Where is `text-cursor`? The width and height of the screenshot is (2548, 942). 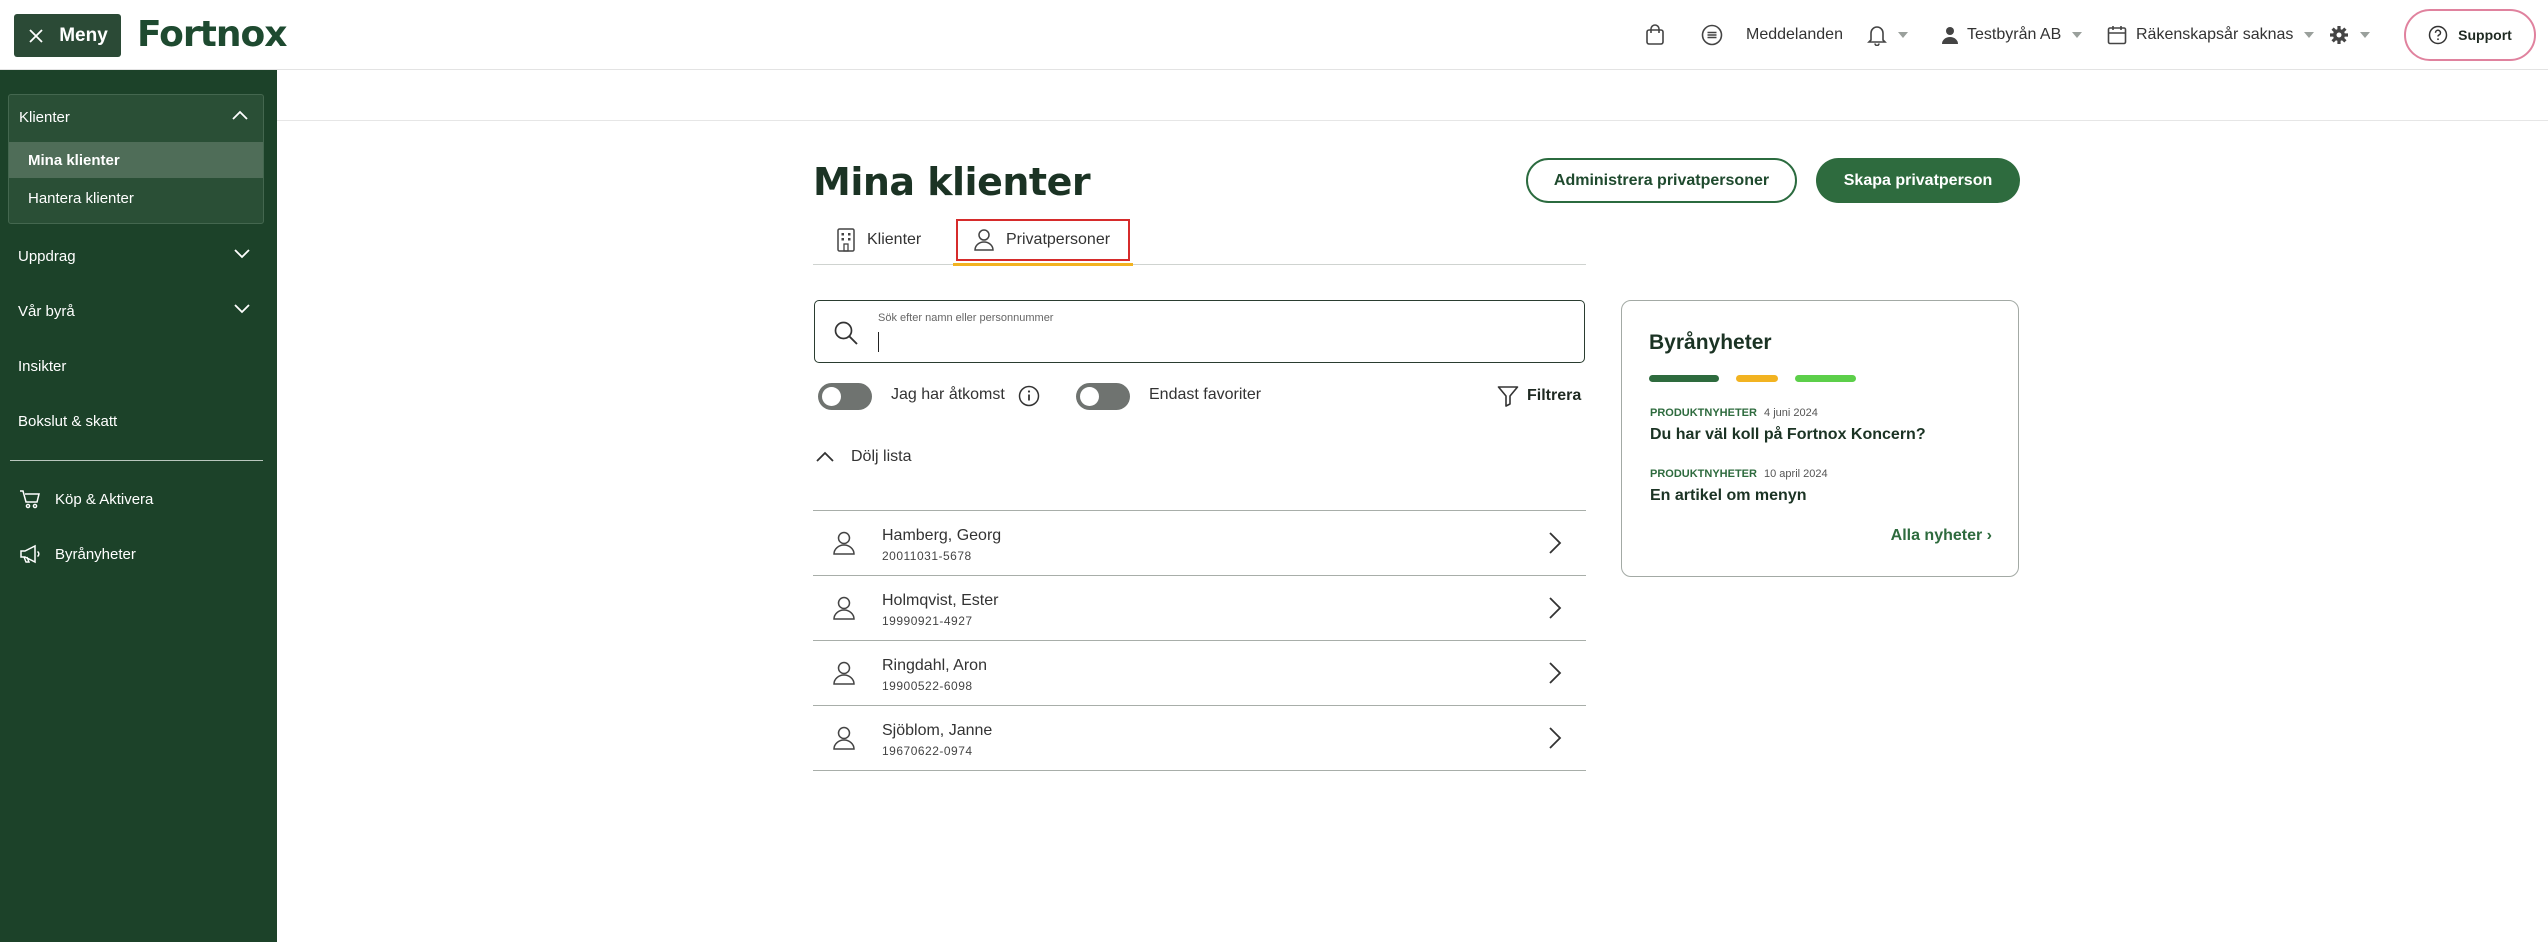 text-cursor is located at coordinates (878, 342).